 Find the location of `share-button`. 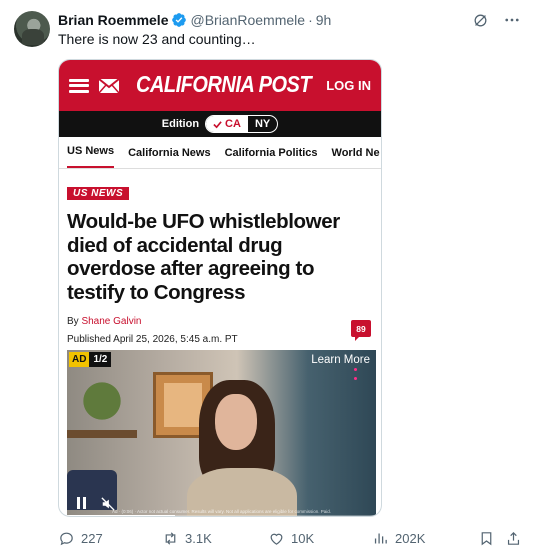

share-button is located at coordinates (513, 538).